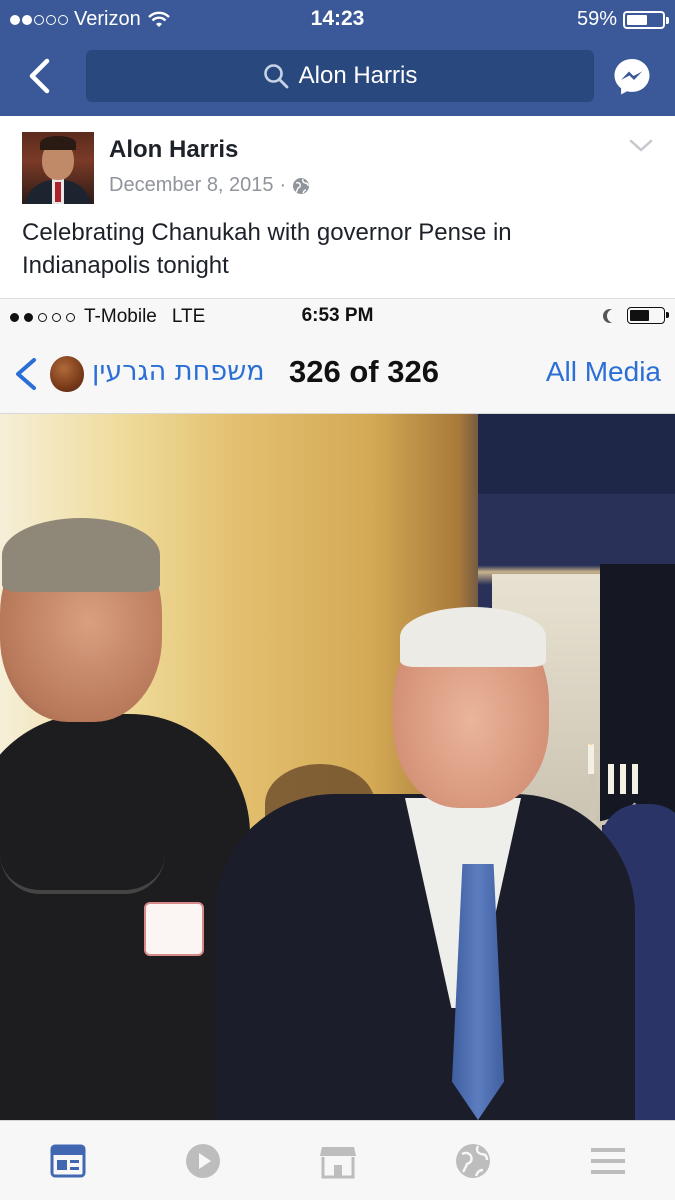 The image size is (675, 1200). Describe the element at coordinates (67, 374) in the screenshot. I see `album-chestnut-icon` at that location.